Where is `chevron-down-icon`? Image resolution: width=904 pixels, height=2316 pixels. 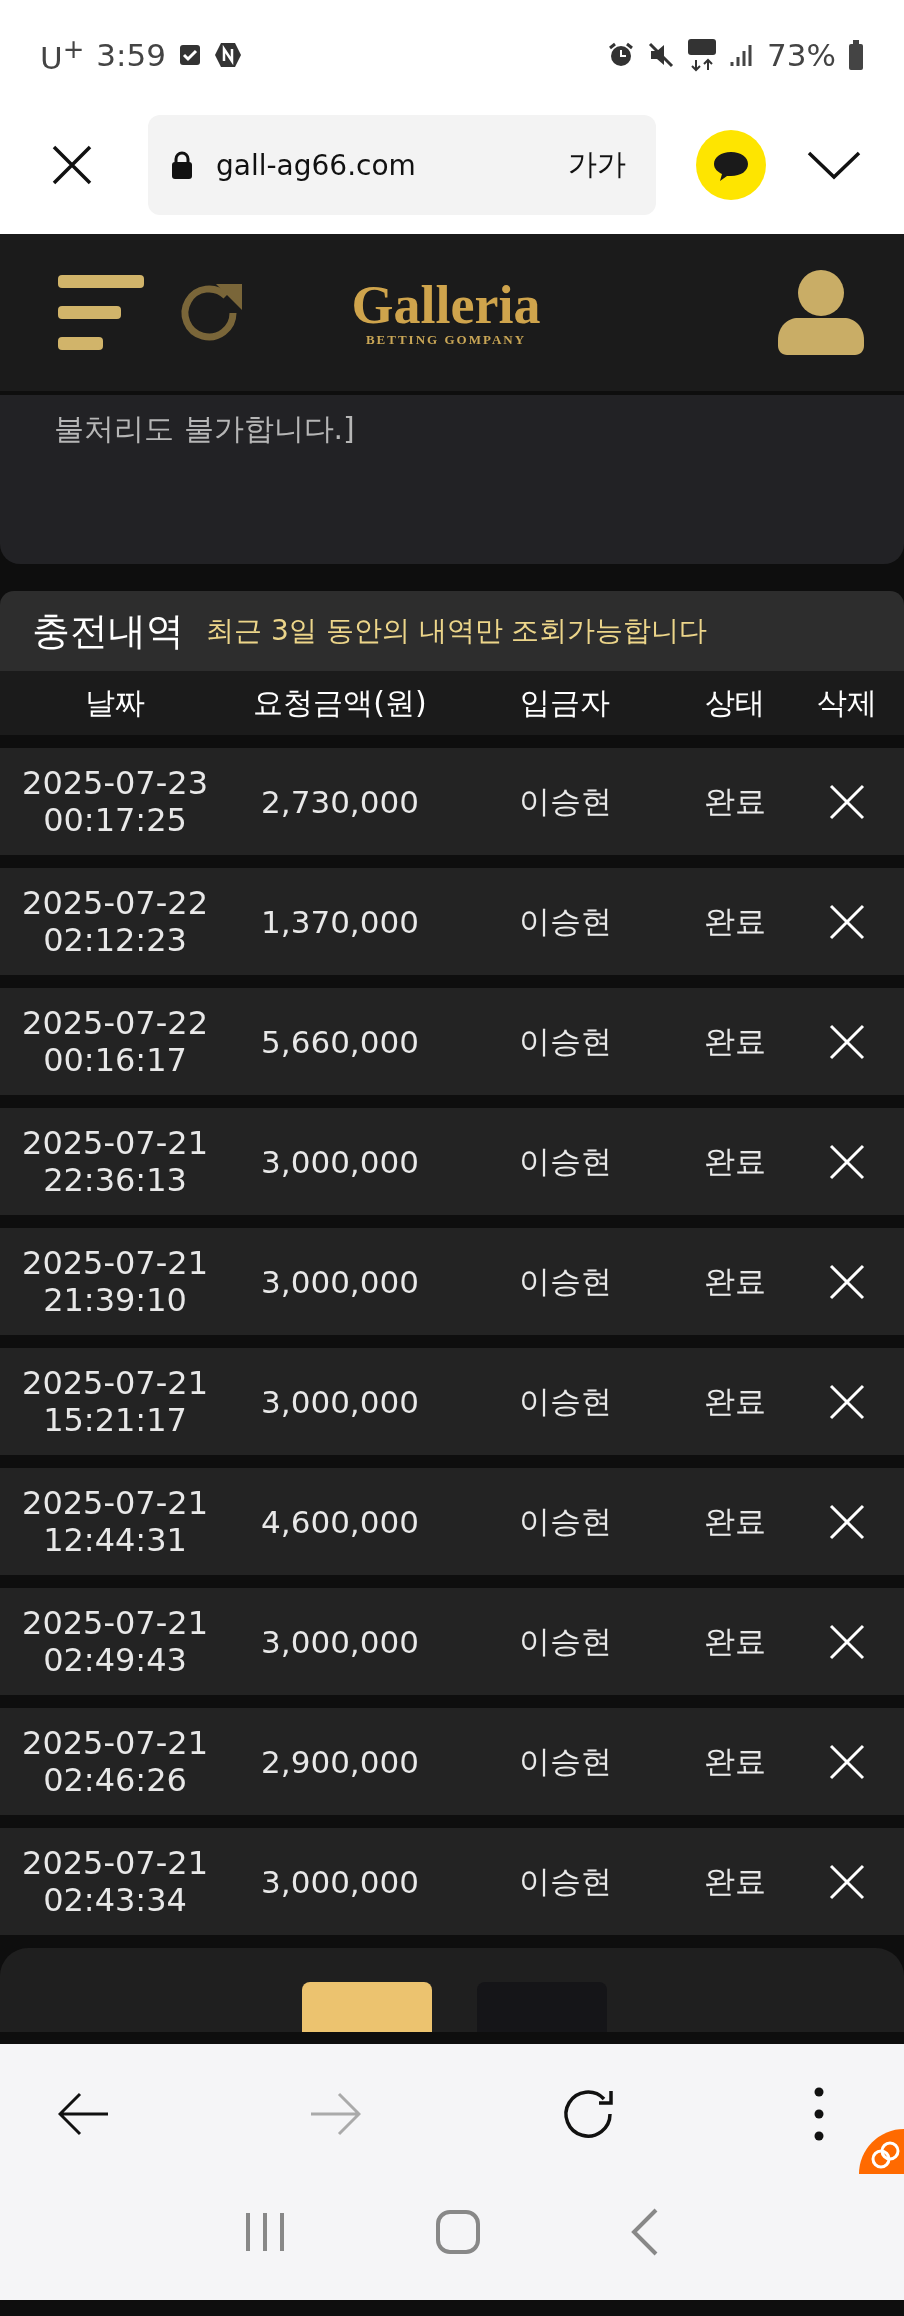
chevron-down-icon is located at coordinates (834, 165).